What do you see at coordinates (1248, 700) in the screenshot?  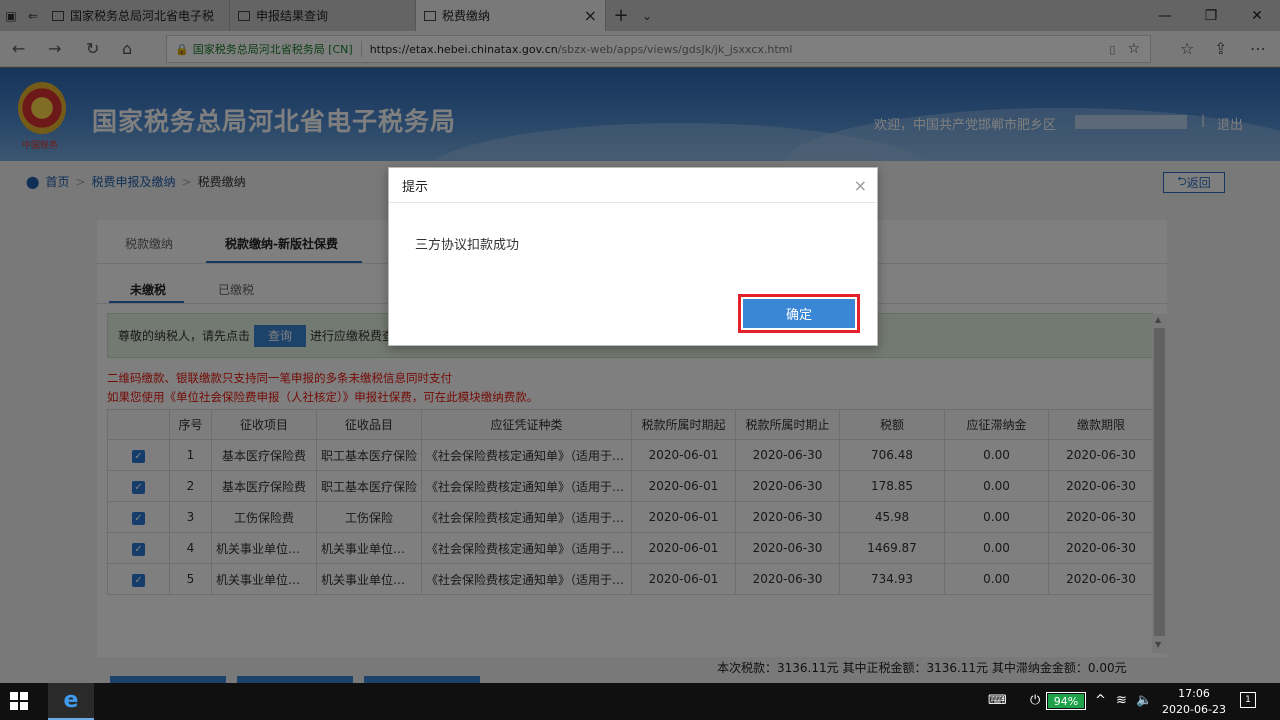 I see `notification-center-icon: 1` at bounding box center [1248, 700].